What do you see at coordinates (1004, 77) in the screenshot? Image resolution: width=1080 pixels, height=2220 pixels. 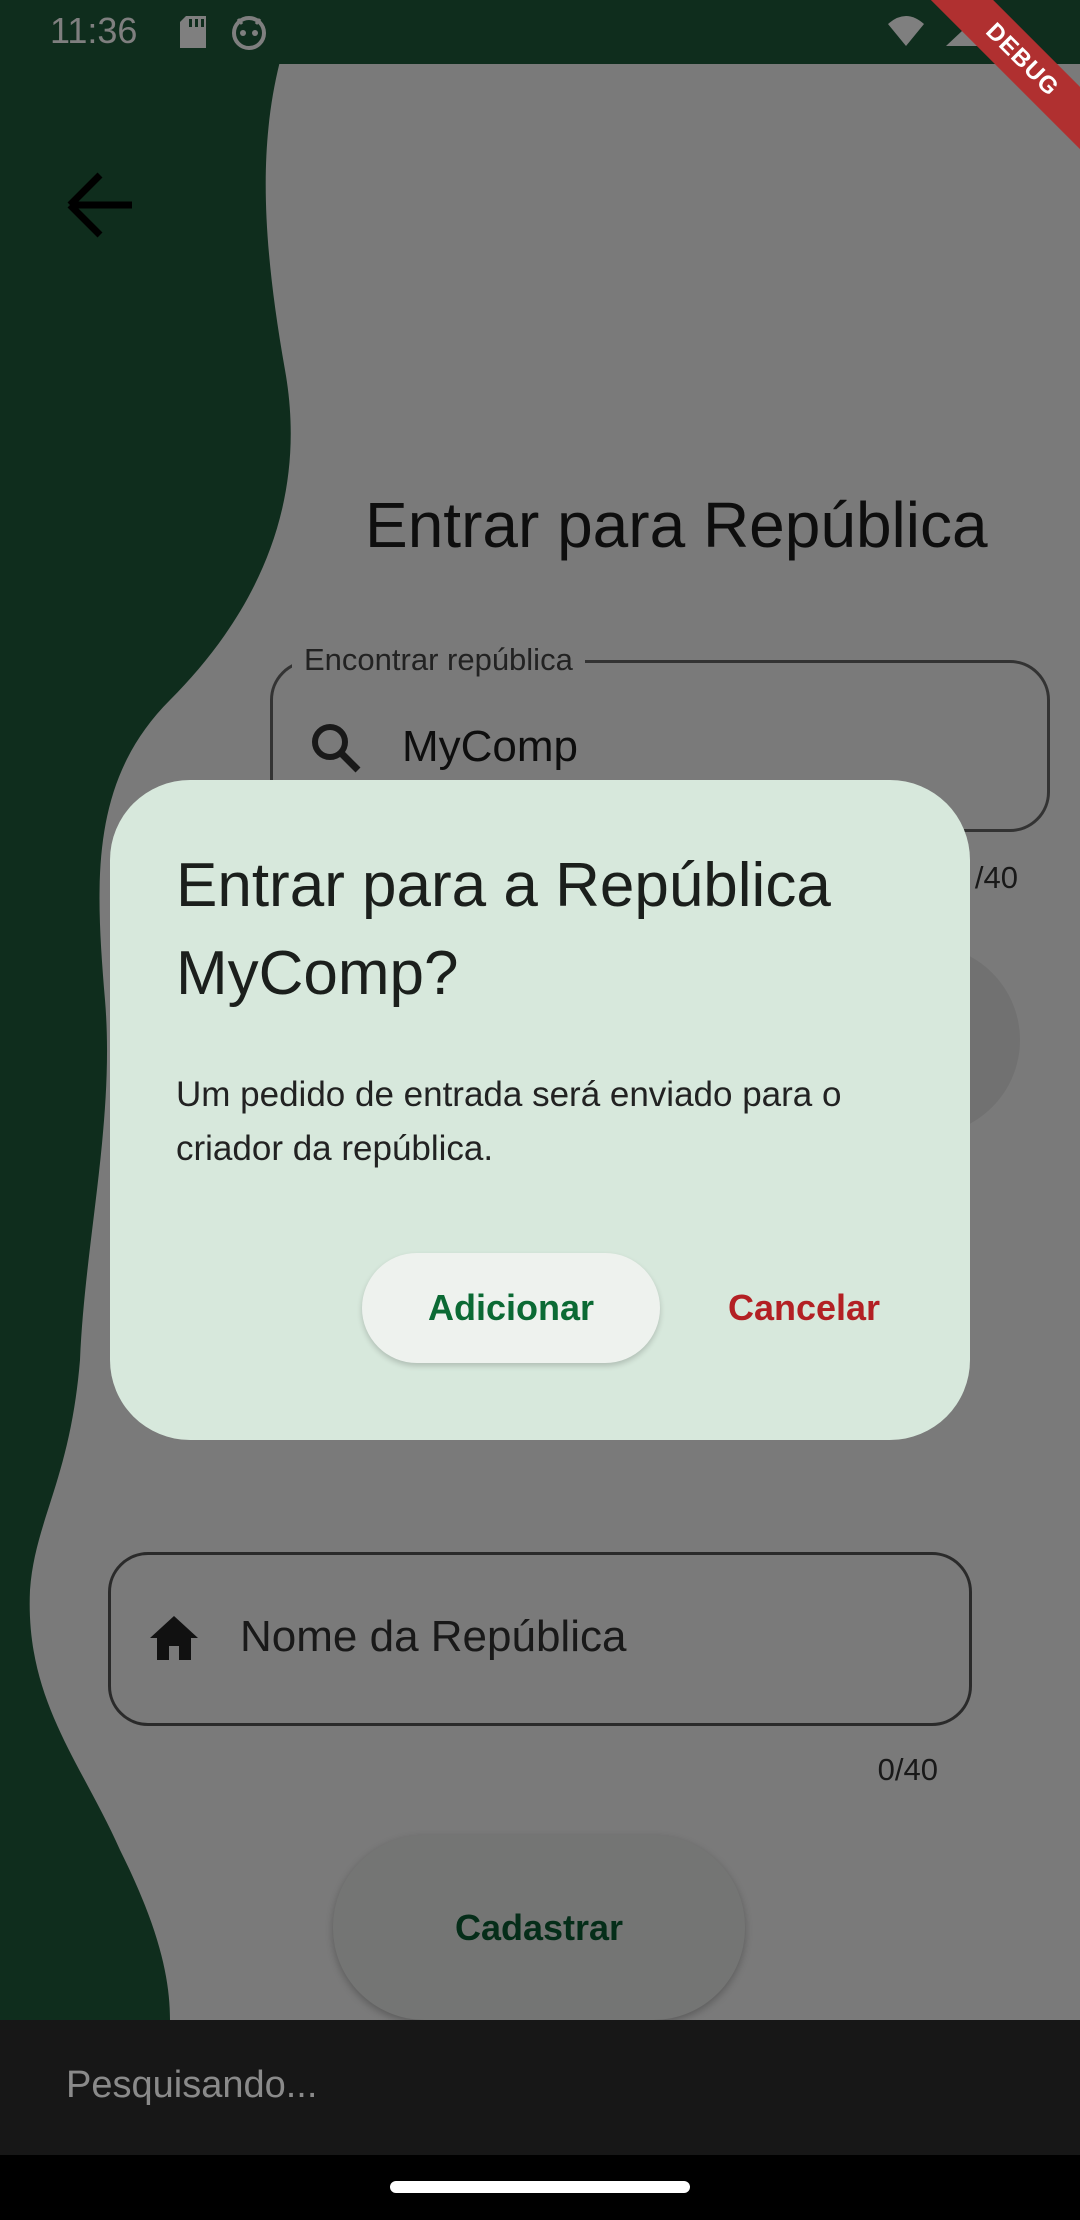 I see `debug-banner-label: DEBUG` at bounding box center [1004, 77].